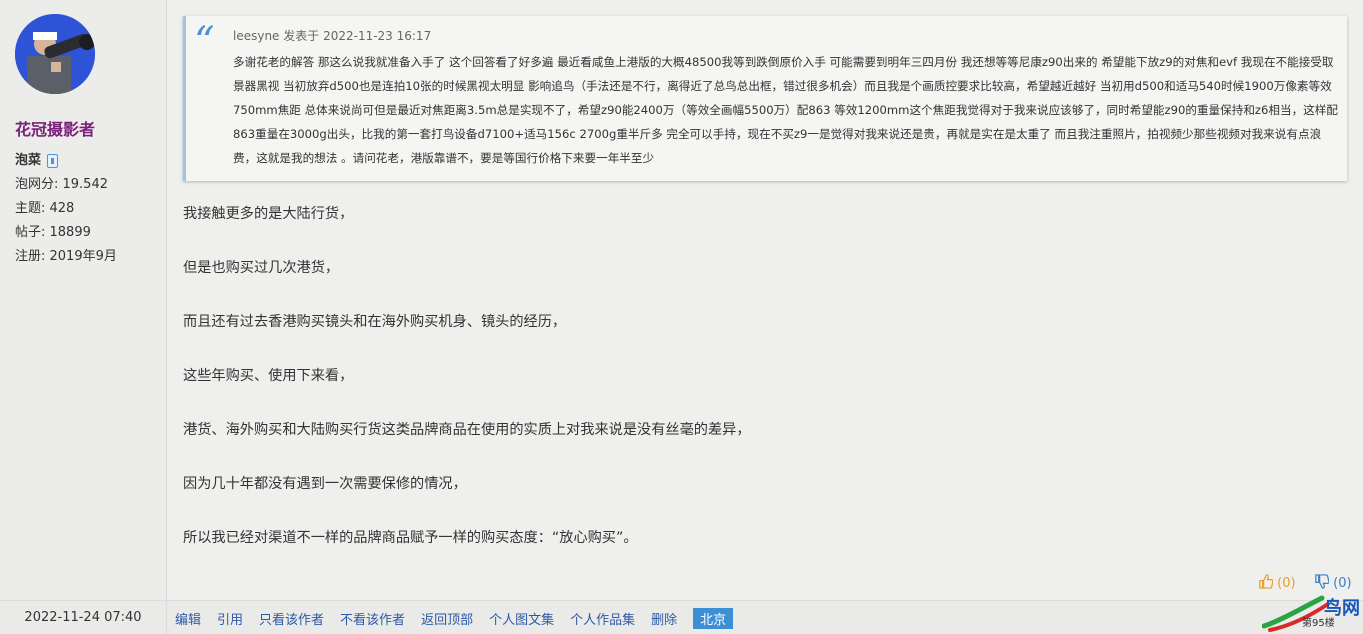  Describe the element at coordinates (1318, 623) in the screenshot. I see `logo-subtext: 第95楼` at that location.